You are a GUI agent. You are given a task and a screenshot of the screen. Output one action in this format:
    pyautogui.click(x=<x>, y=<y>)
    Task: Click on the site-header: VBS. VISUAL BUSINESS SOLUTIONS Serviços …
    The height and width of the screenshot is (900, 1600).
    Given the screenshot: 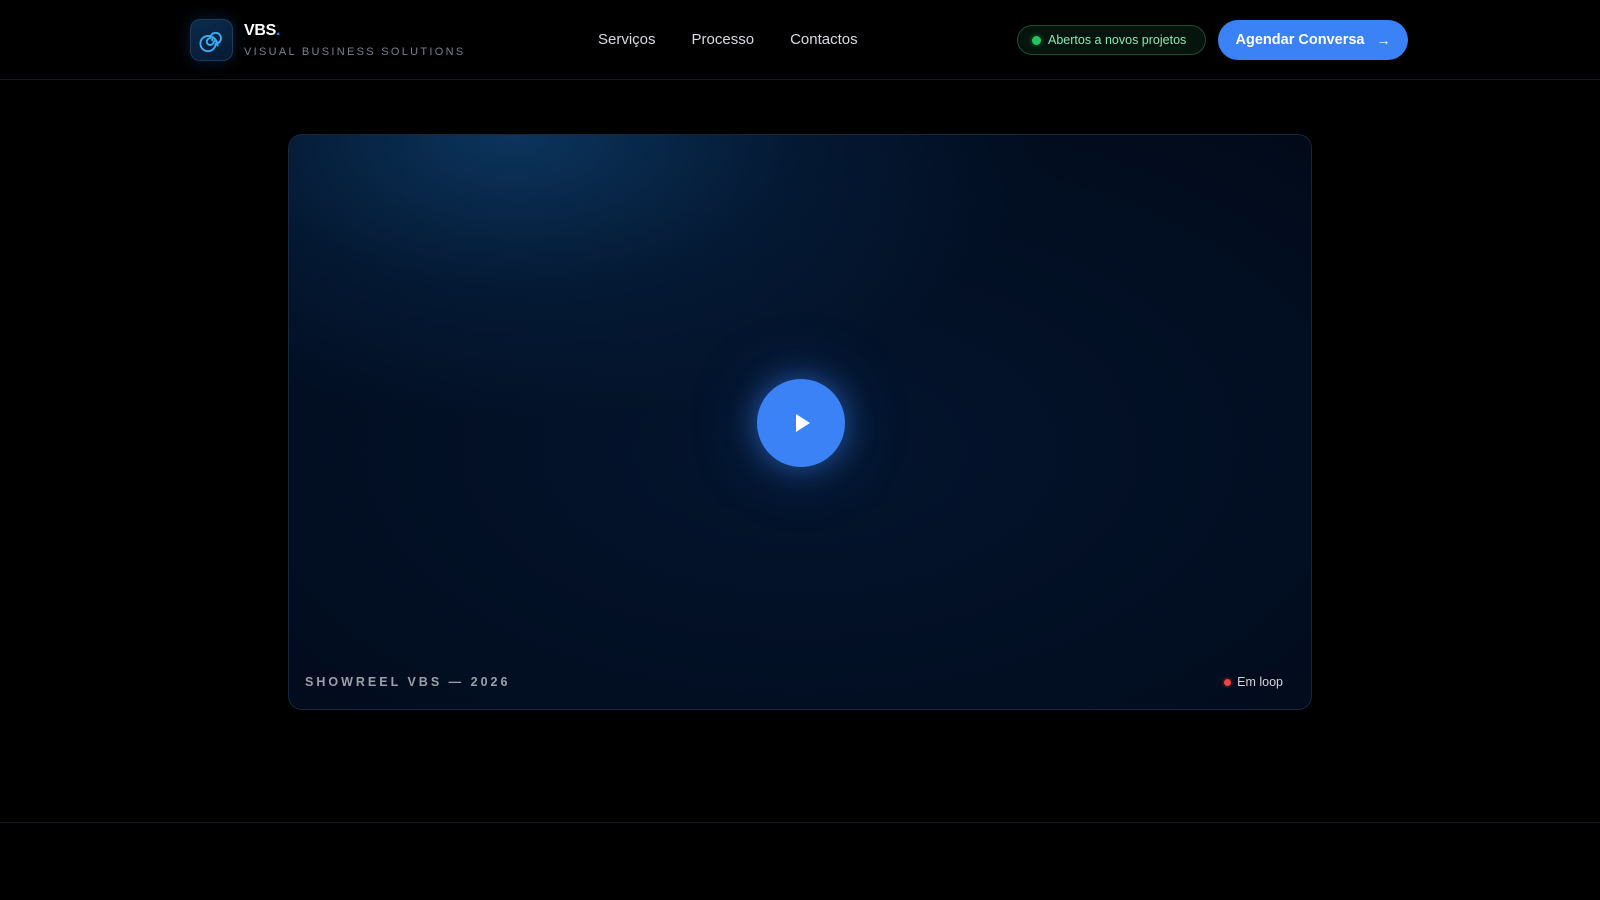 What is the action you would take?
    pyautogui.click(x=800, y=40)
    